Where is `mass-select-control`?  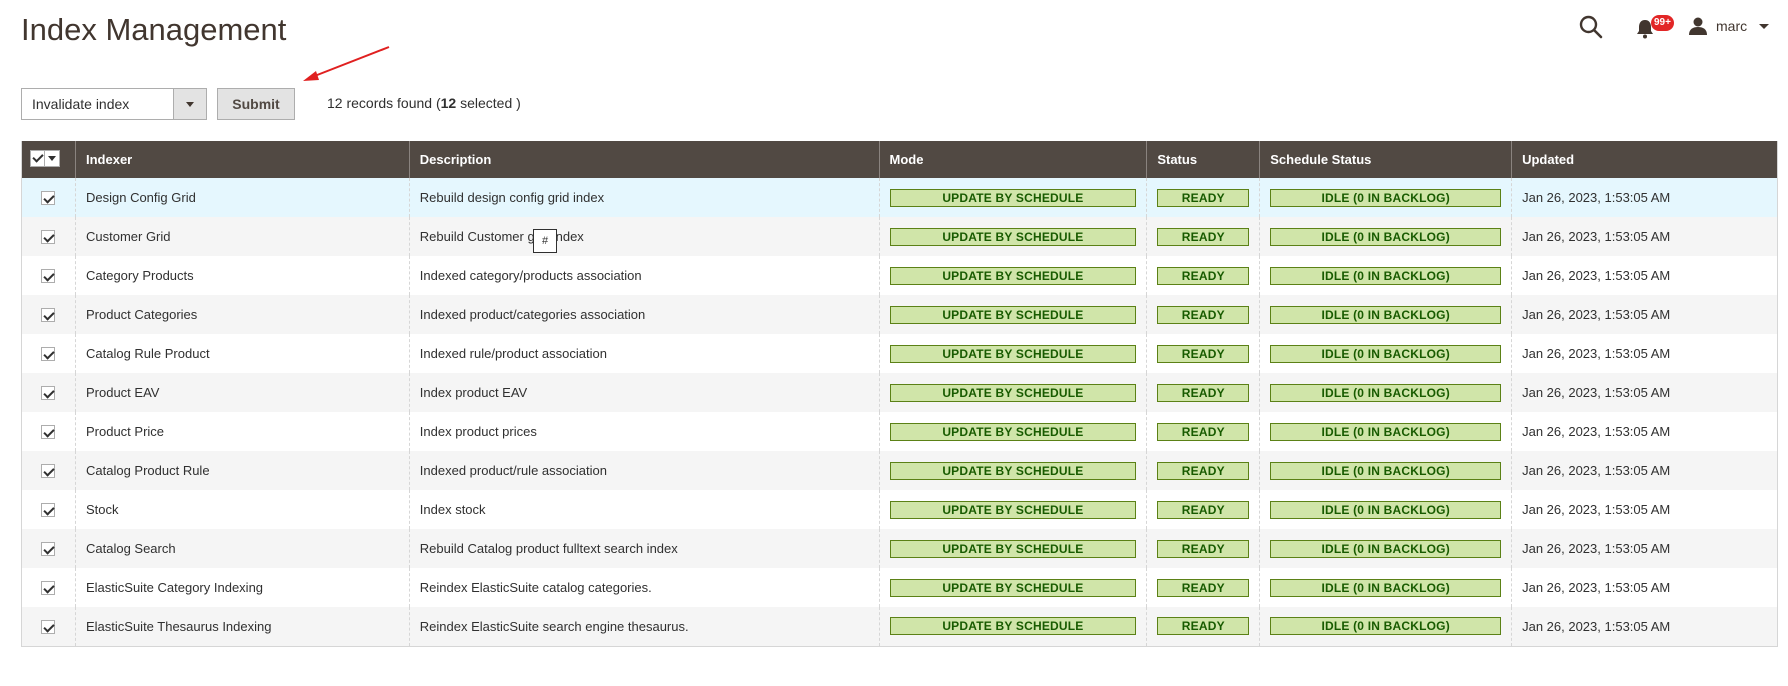
mass-select-control is located at coordinates (45, 158).